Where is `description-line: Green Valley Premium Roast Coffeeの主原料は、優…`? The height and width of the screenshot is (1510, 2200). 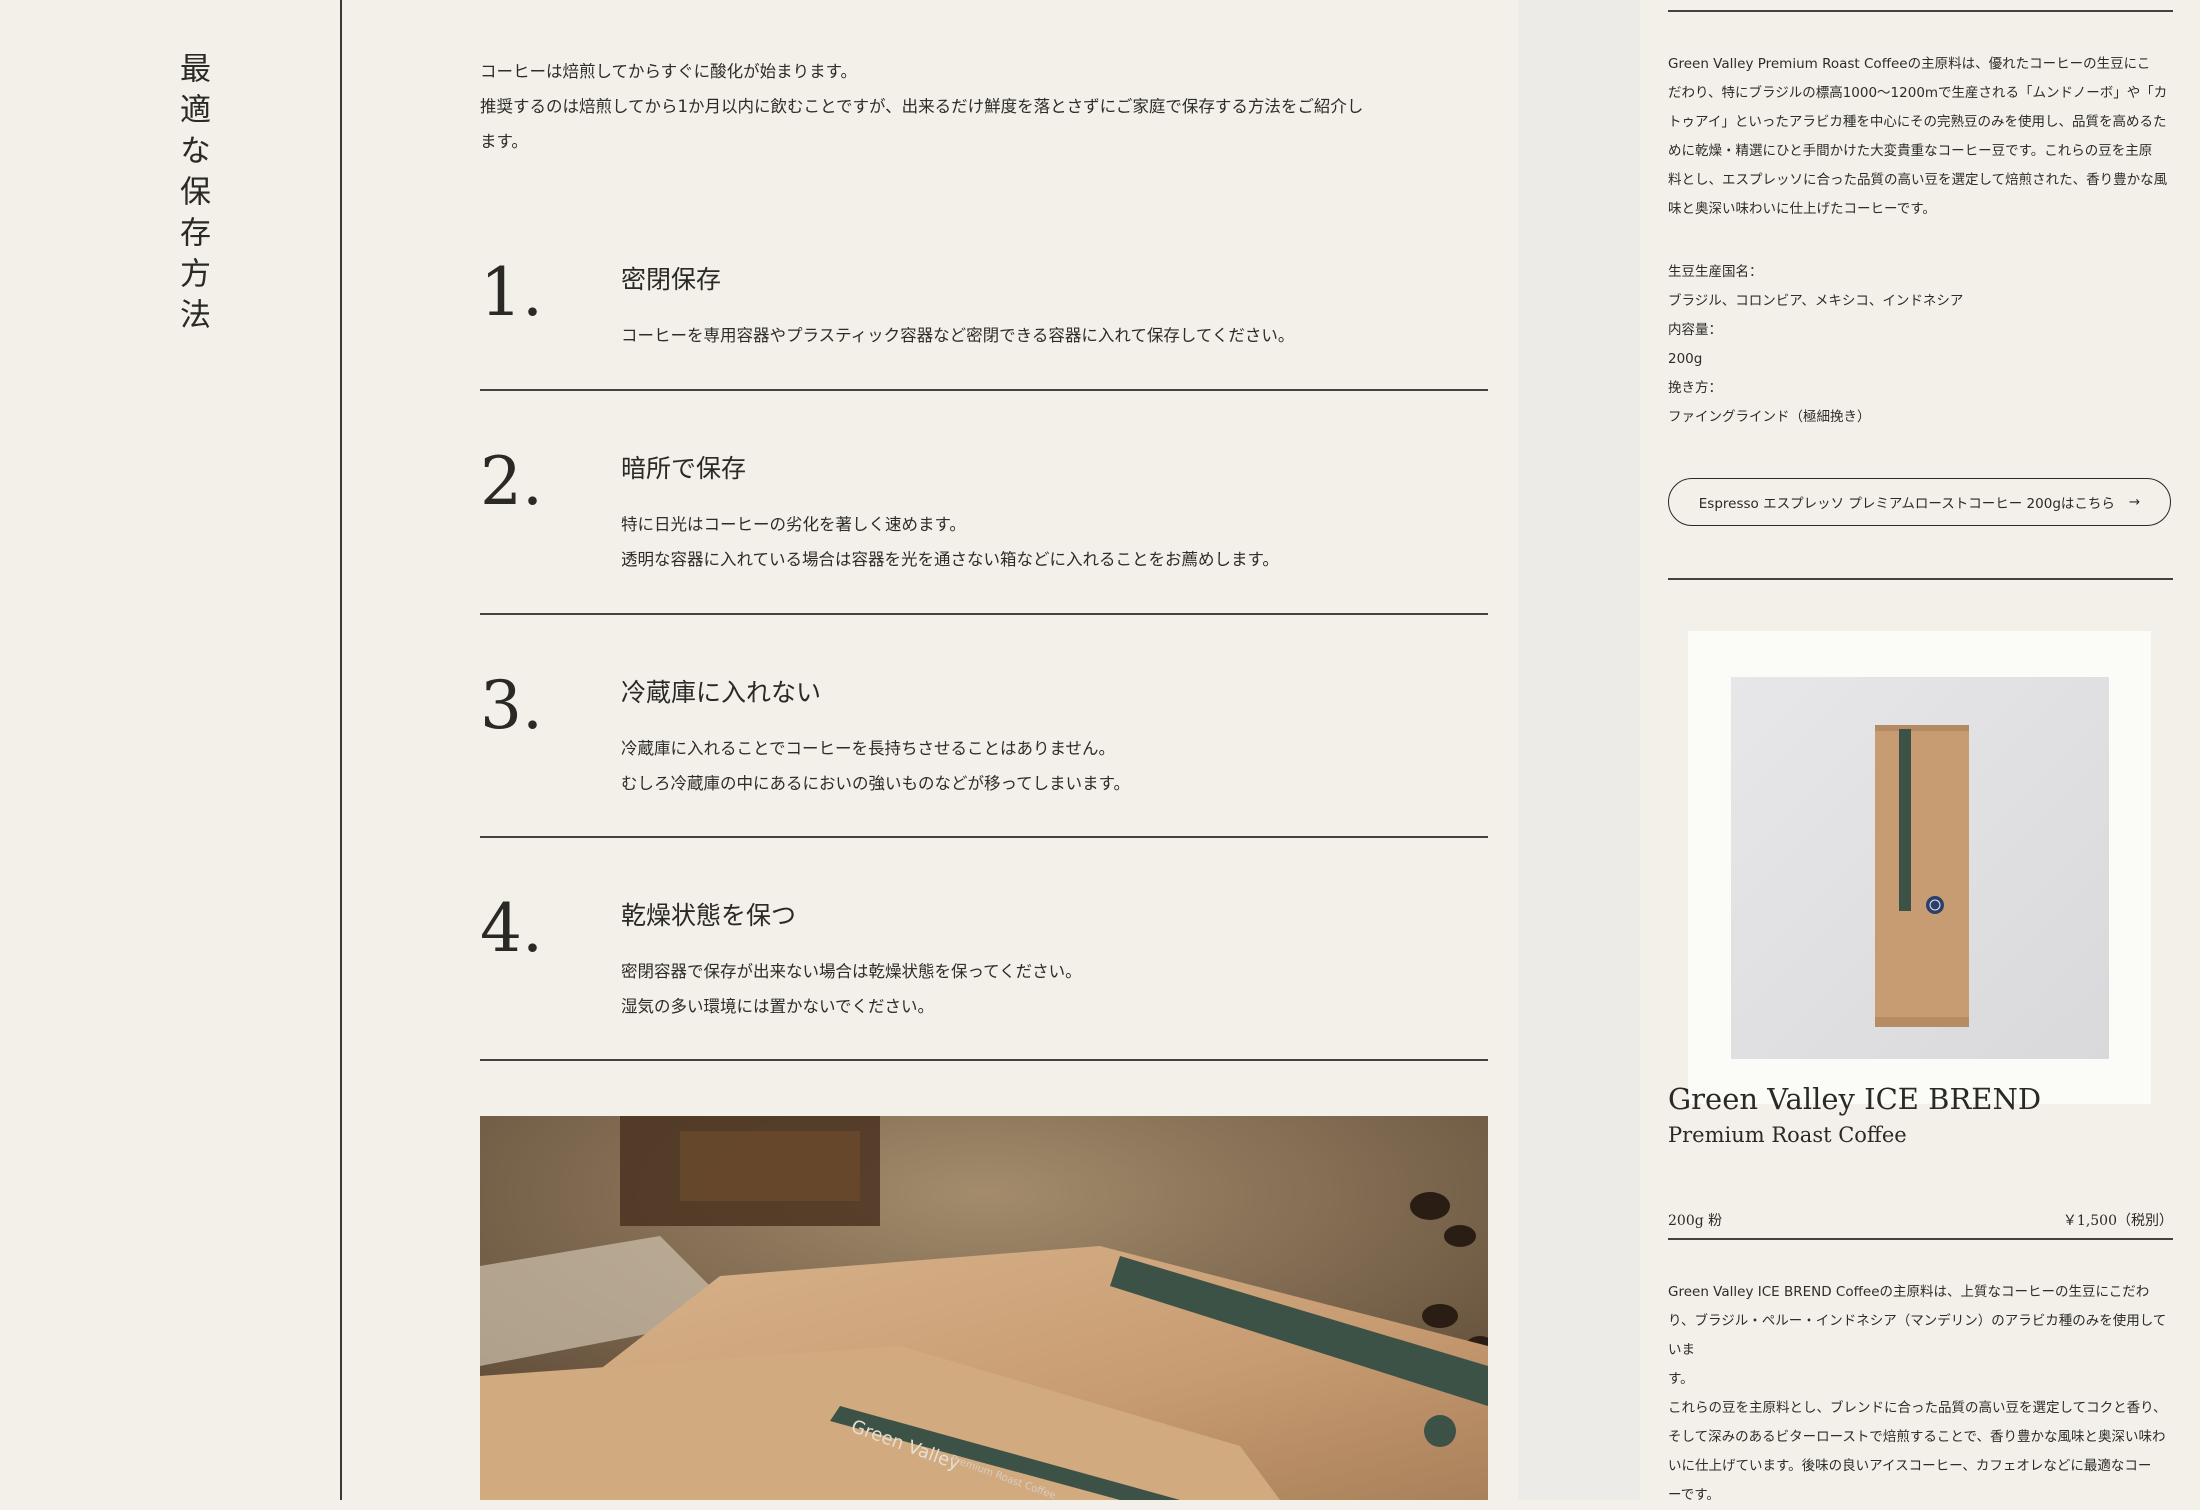
description-line: Green Valley Premium Roast Coffeeの主原料は、優… is located at coordinates (1909, 64).